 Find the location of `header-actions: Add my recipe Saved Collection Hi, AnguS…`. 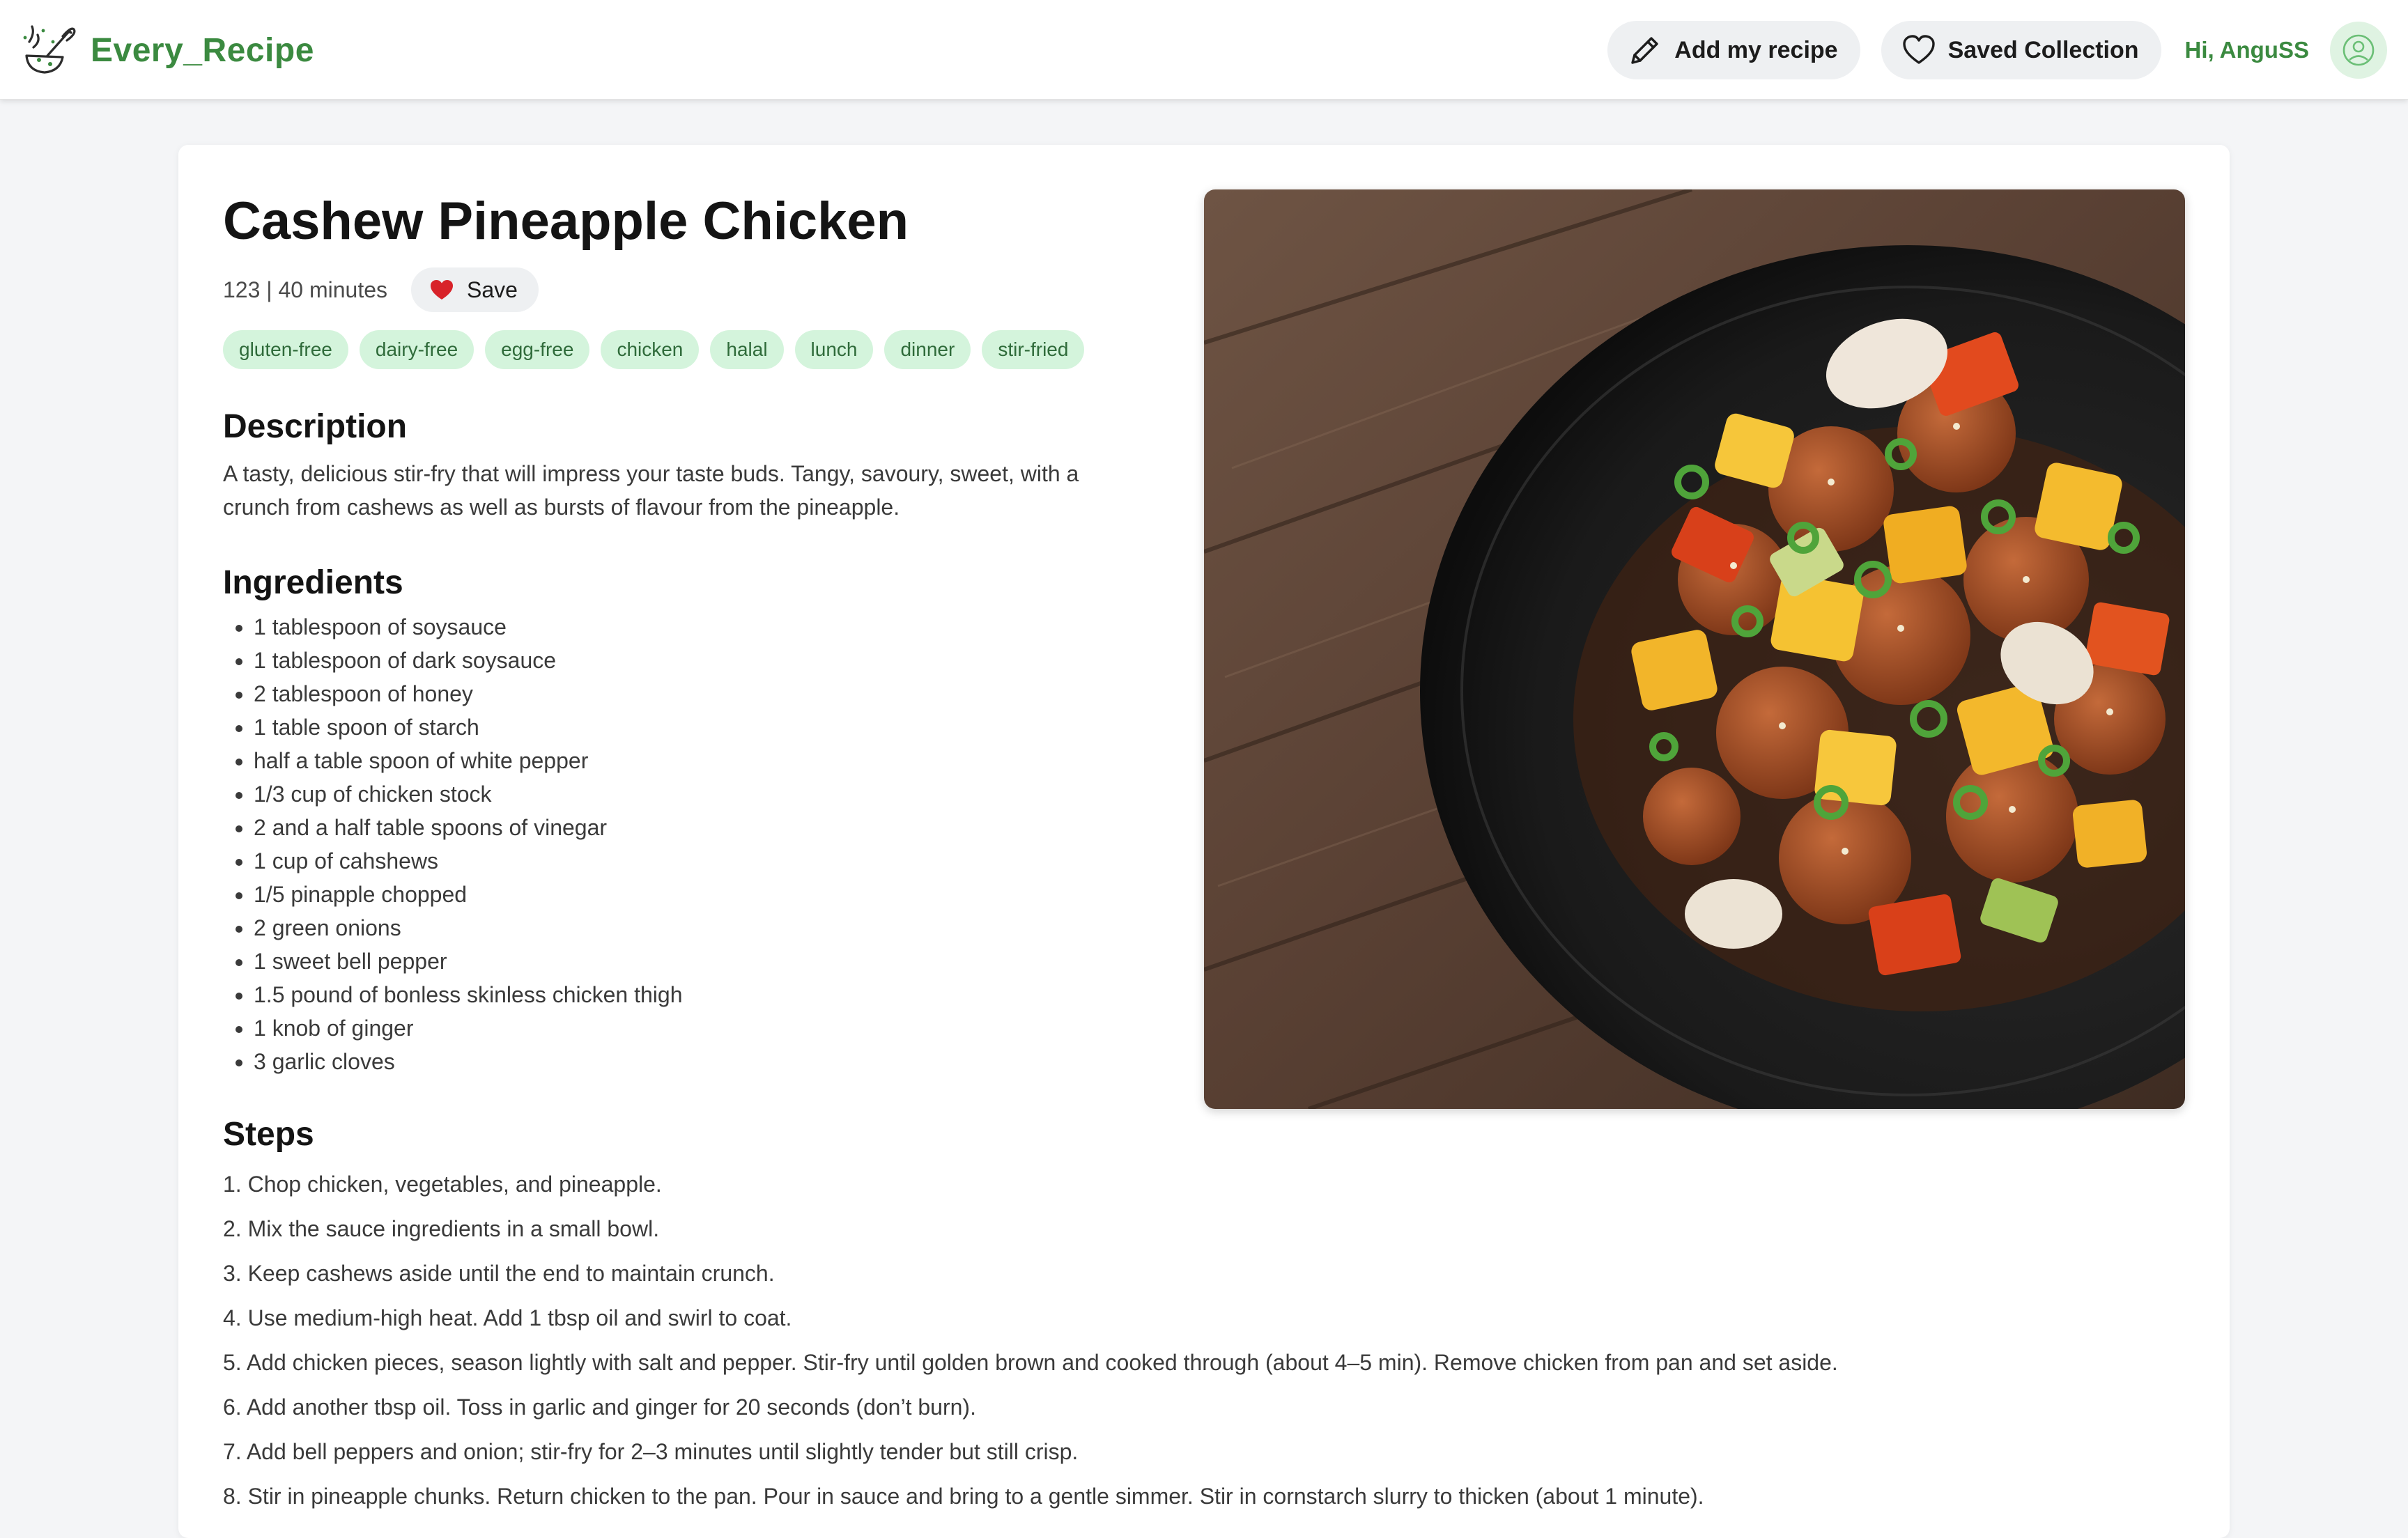

header-actions: Add my recipe Saved Collection Hi, AnguS… is located at coordinates (1997, 50).